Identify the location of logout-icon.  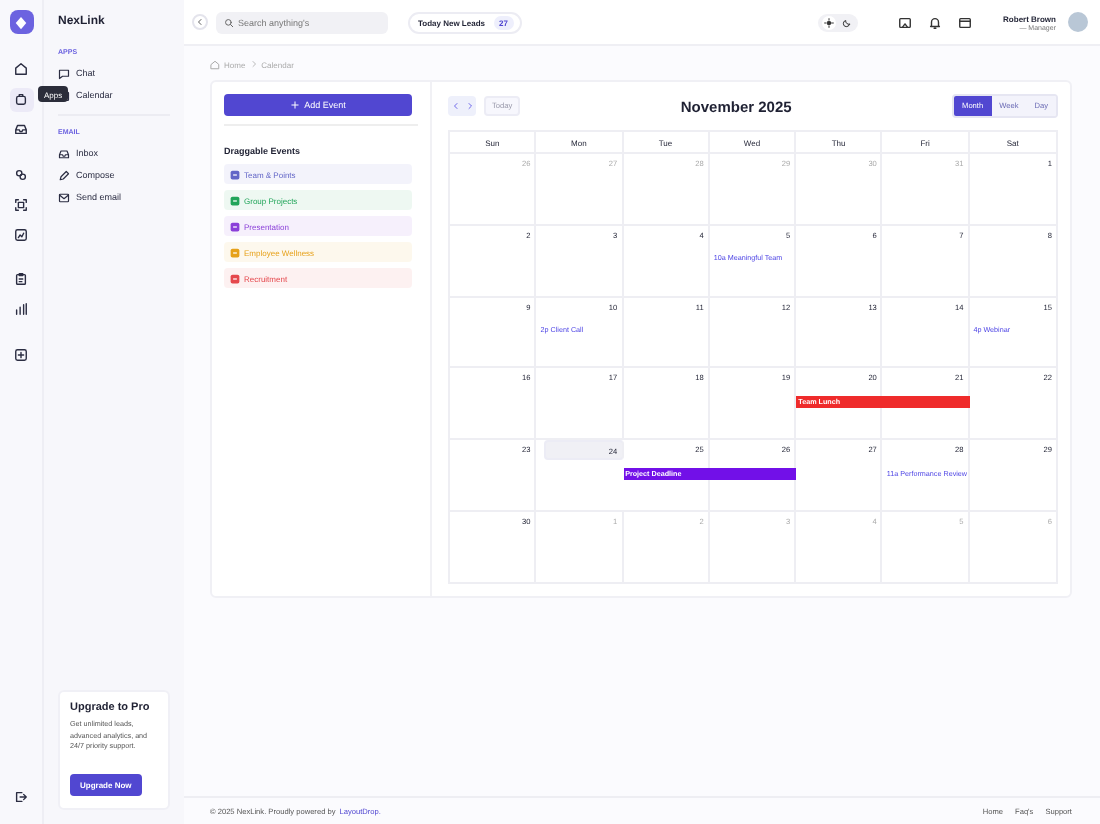
(21, 797).